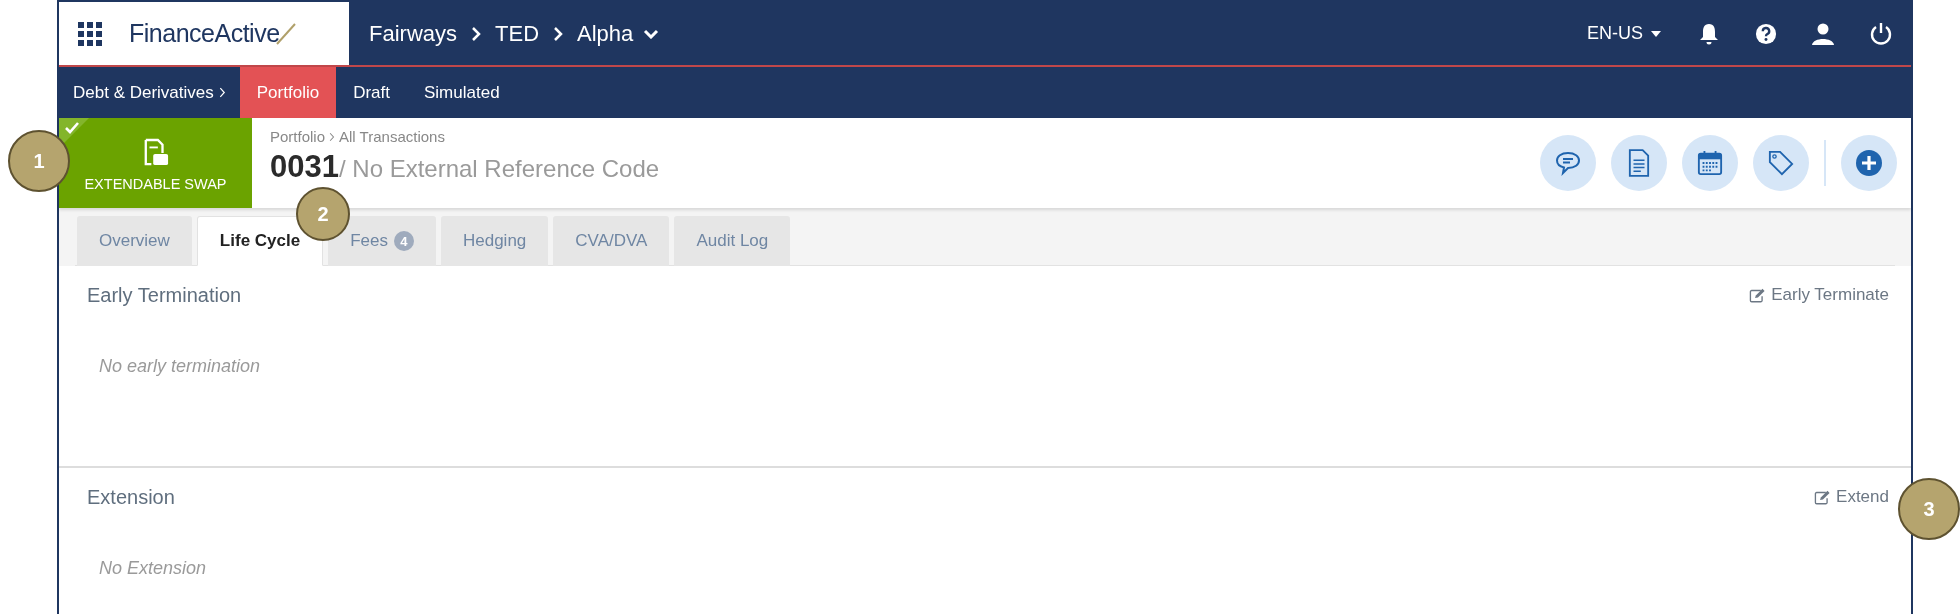  I want to click on section-title: Extension, so click(131, 497).